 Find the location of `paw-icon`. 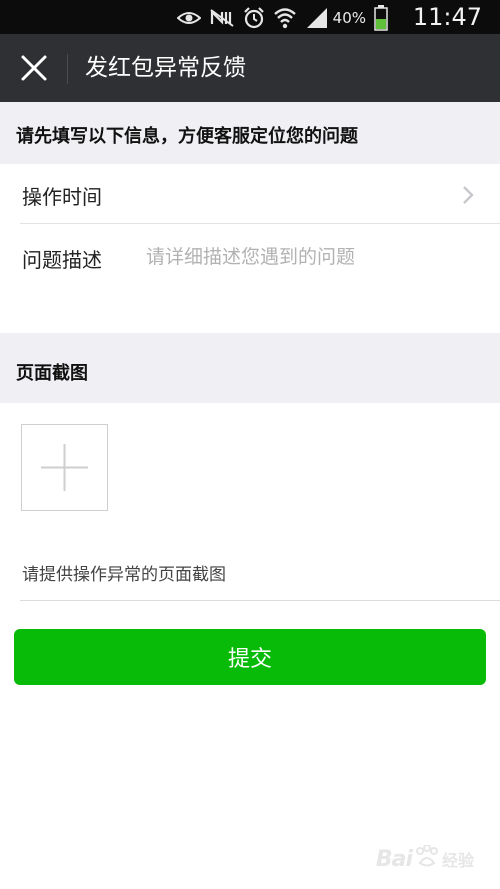

paw-icon is located at coordinates (427, 858).